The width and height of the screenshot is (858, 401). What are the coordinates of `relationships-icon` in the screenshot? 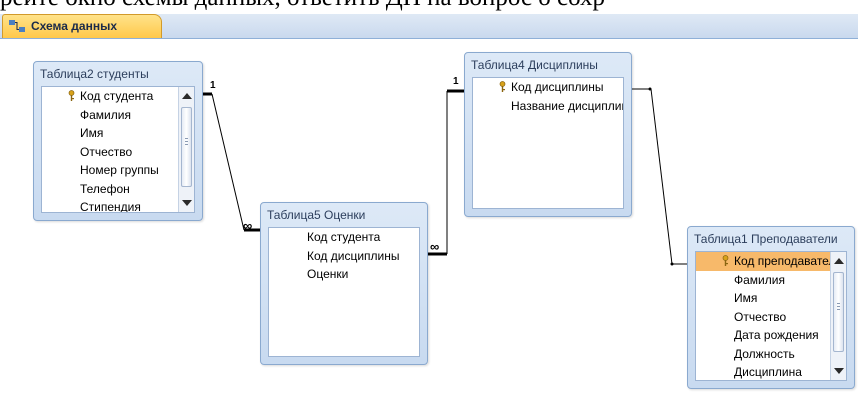 It's located at (17, 26).